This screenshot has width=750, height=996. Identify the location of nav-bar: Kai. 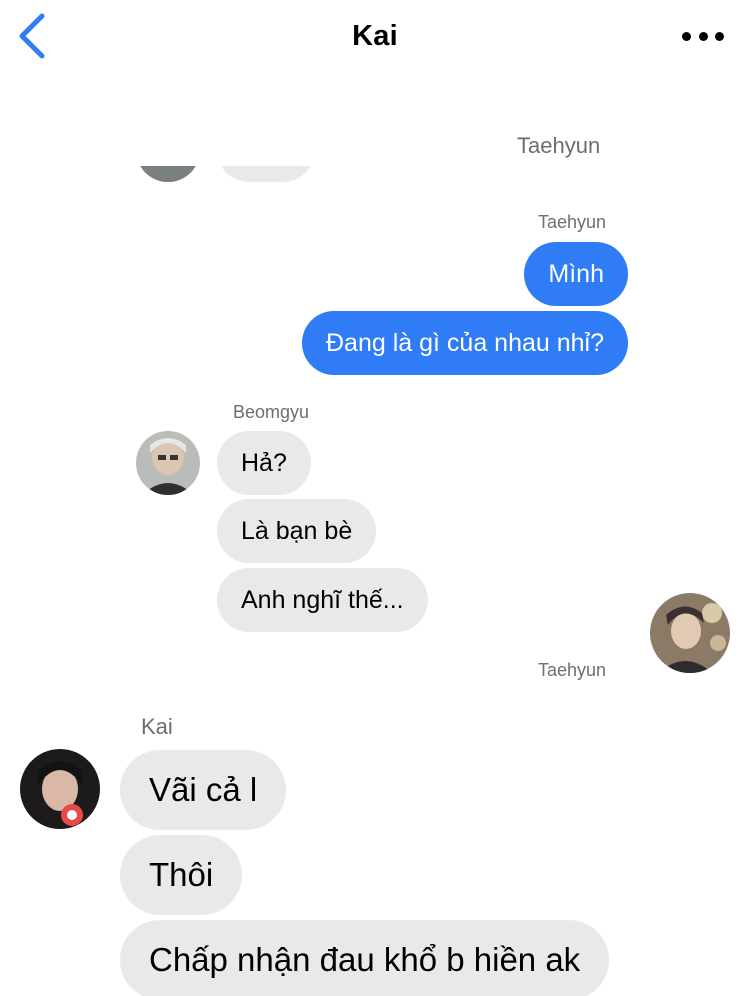
(375, 39).